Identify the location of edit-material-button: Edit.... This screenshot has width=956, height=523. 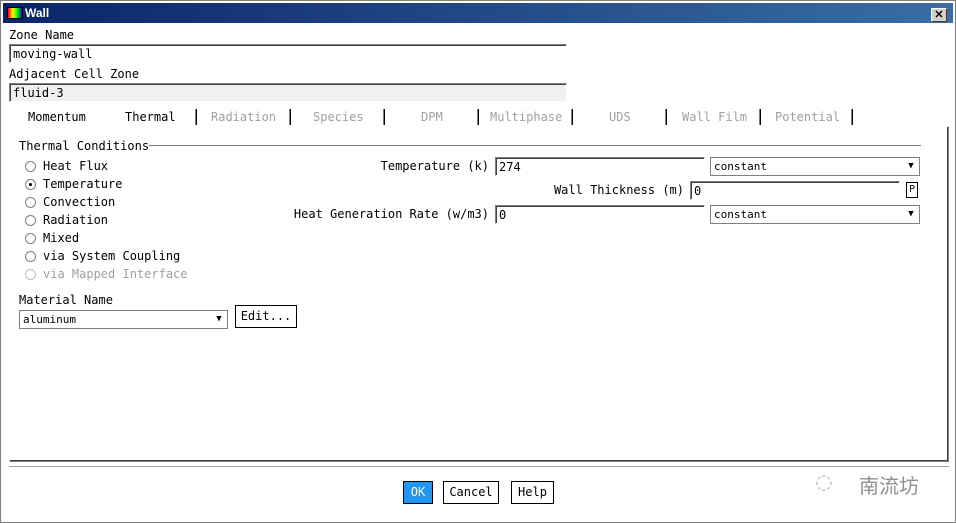
(266, 316).